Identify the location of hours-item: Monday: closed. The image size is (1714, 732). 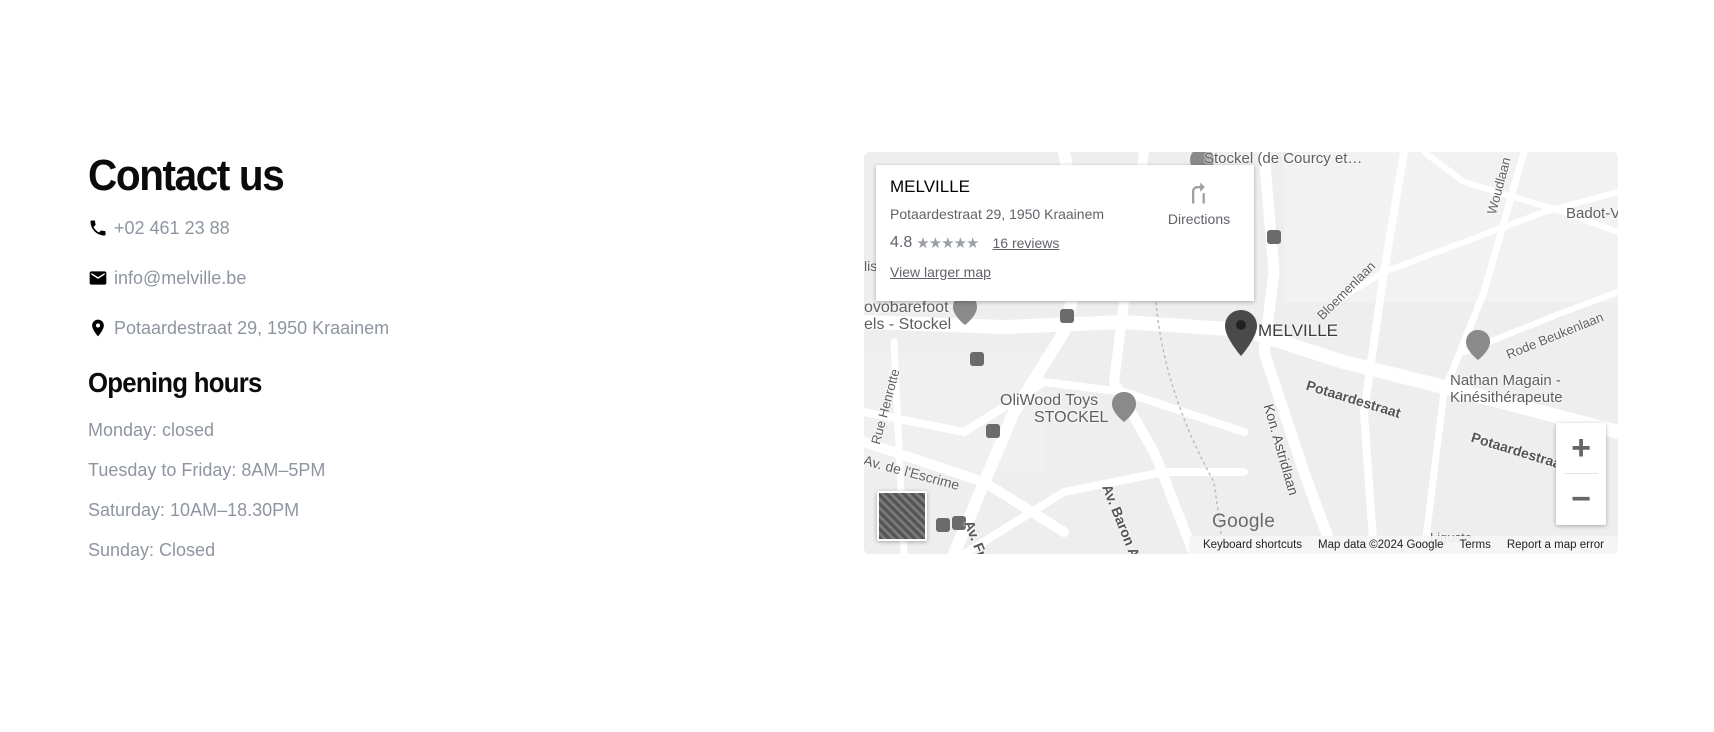
(151, 430).